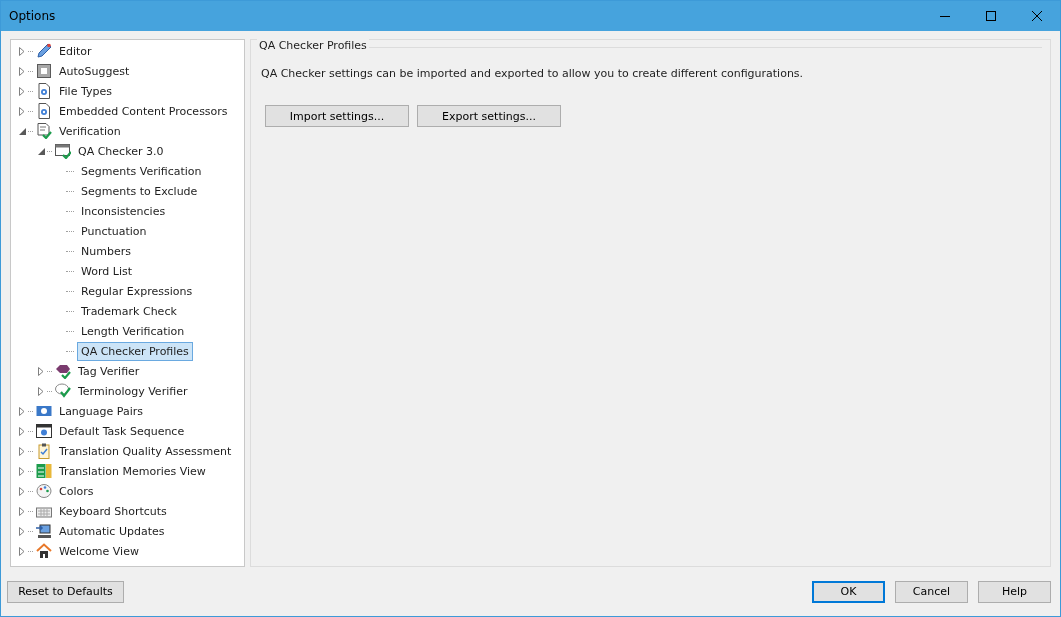  What do you see at coordinates (106, 271) in the screenshot?
I see `tree-item: Word List` at bounding box center [106, 271].